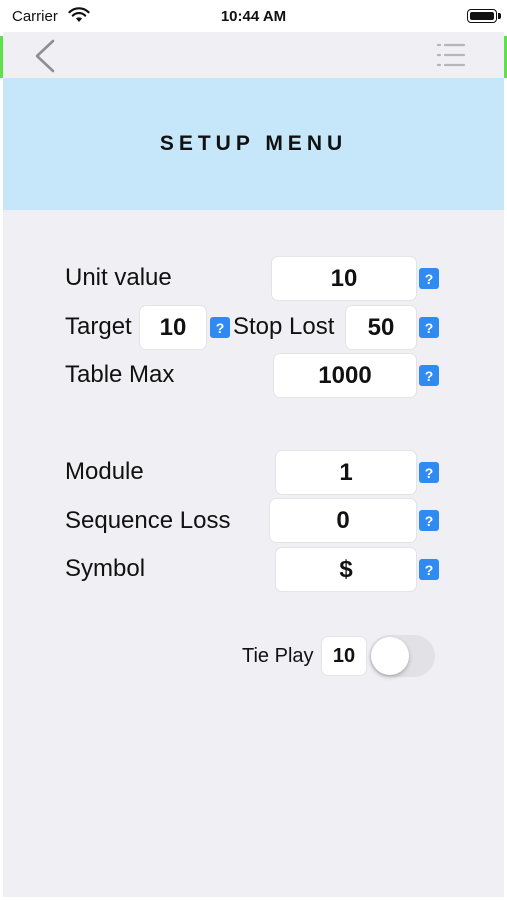  What do you see at coordinates (343, 520) in the screenshot?
I see `sequence-loss-field: 0` at bounding box center [343, 520].